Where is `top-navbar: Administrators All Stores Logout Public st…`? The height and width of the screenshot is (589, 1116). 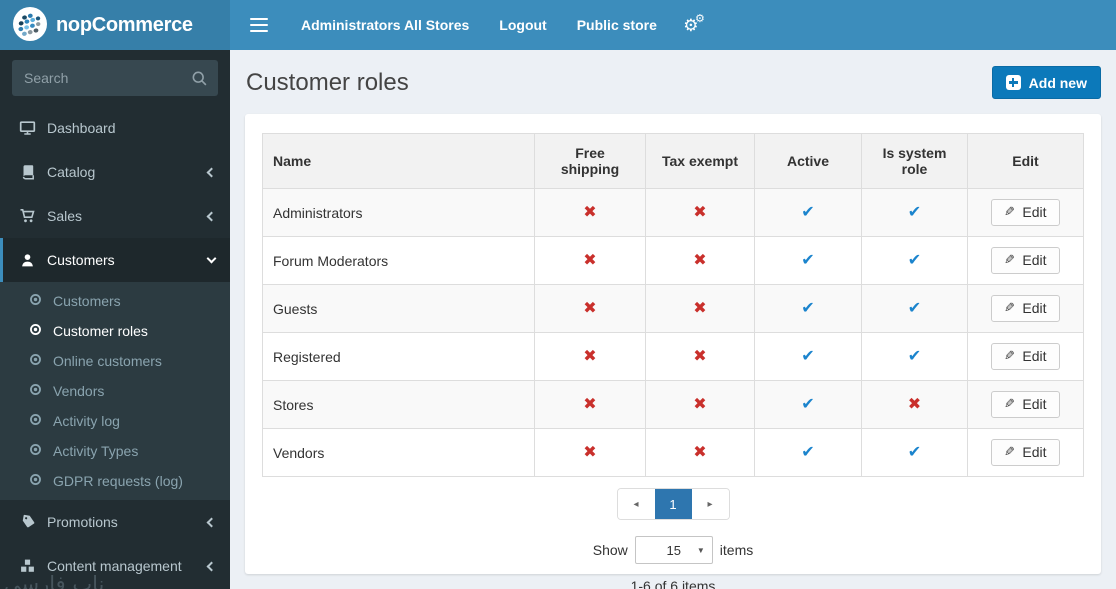
top-navbar: Administrators All Stores Logout Public st… is located at coordinates (673, 25).